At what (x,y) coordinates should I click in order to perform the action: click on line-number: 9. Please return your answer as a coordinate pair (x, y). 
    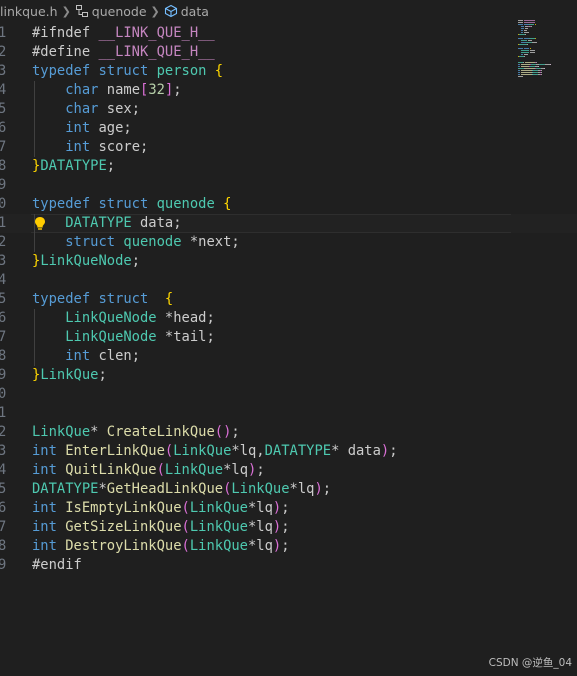
    Looking at the image, I should click on (3, 565).